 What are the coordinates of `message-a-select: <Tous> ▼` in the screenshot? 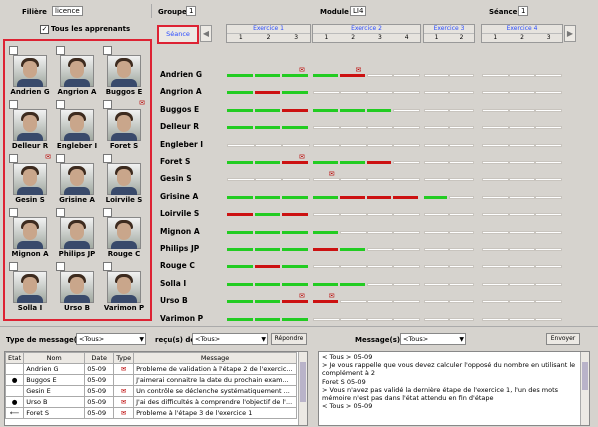 It's located at (433, 339).